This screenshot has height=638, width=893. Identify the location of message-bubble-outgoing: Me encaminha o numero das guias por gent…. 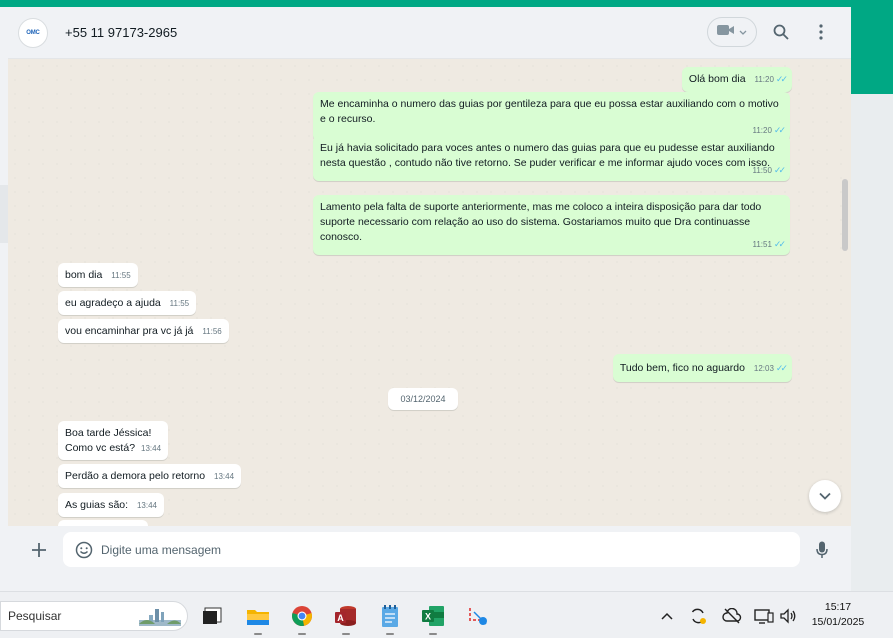
(551, 116).